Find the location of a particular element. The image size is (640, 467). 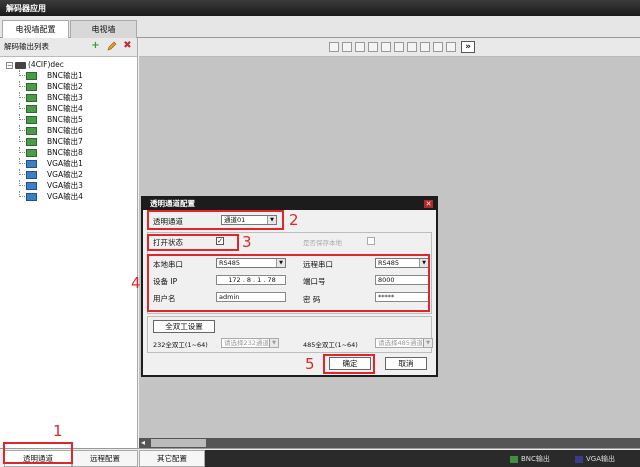

save-local-label: 是否保存本地 is located at coordinates (322, 243).